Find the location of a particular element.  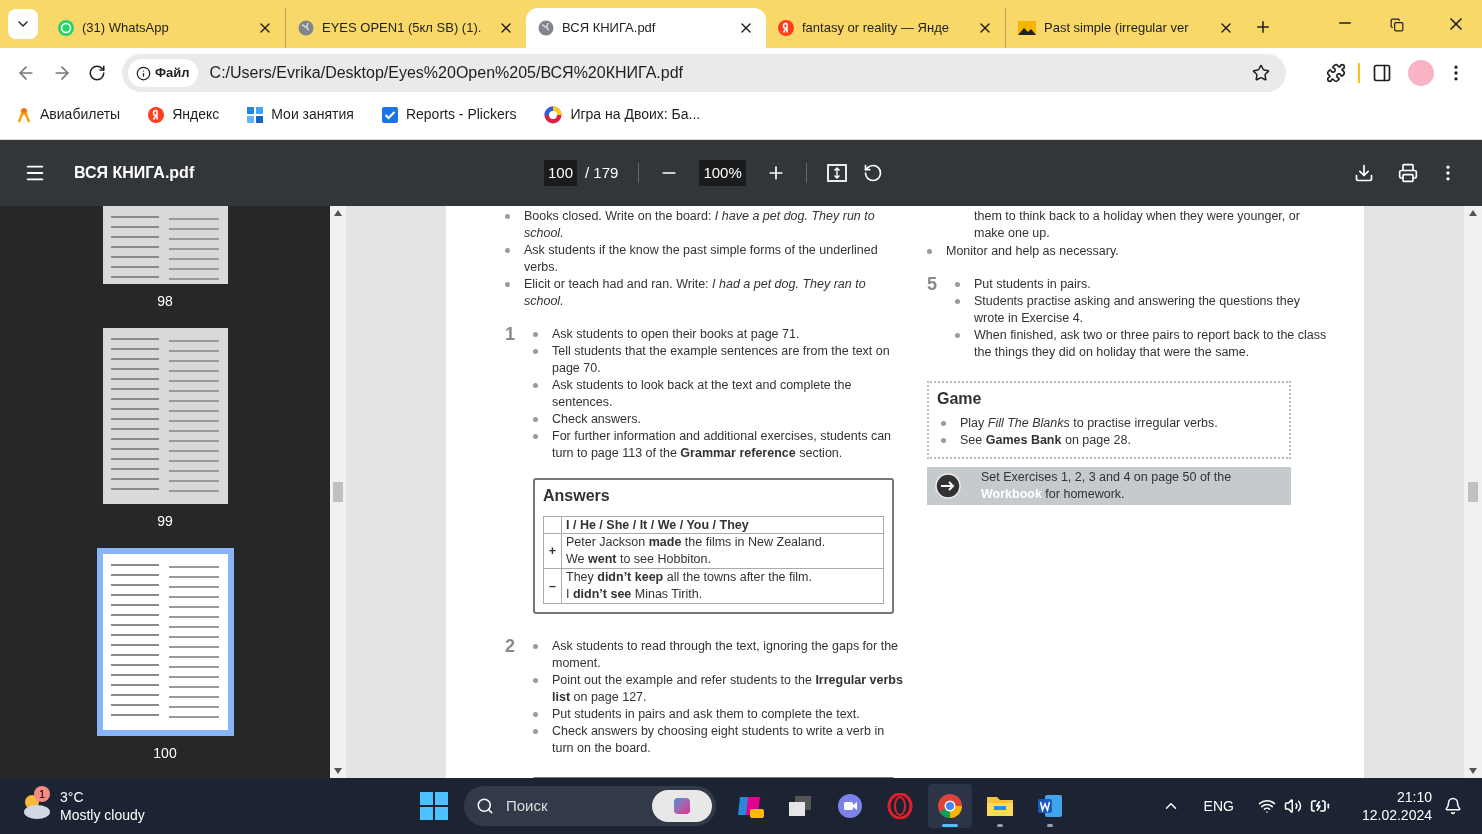

print-icon is located at coordinates (1408, 173).